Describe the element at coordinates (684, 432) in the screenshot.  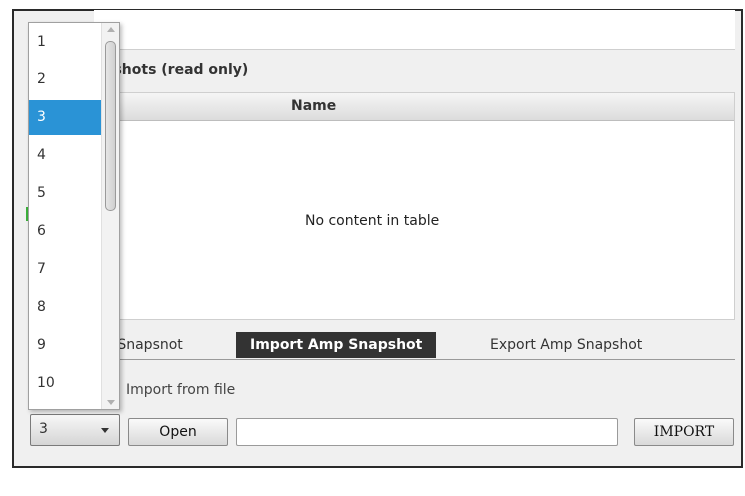
I see `import-button: IMPORT` at that location.